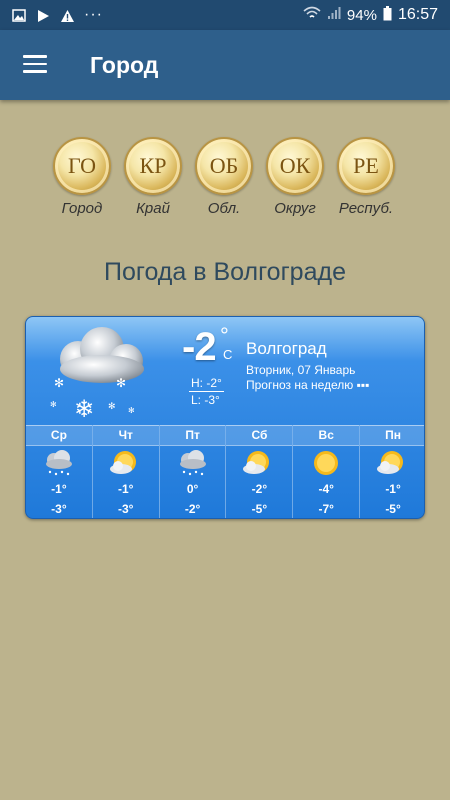 This screenshot has height=800, width=450. What do you see at coordinates (307, 385) in the screenshot?
I see `weekly-forecast-link: Прогноз на неделю ▪▪▪` at bounding box center [307, 385].